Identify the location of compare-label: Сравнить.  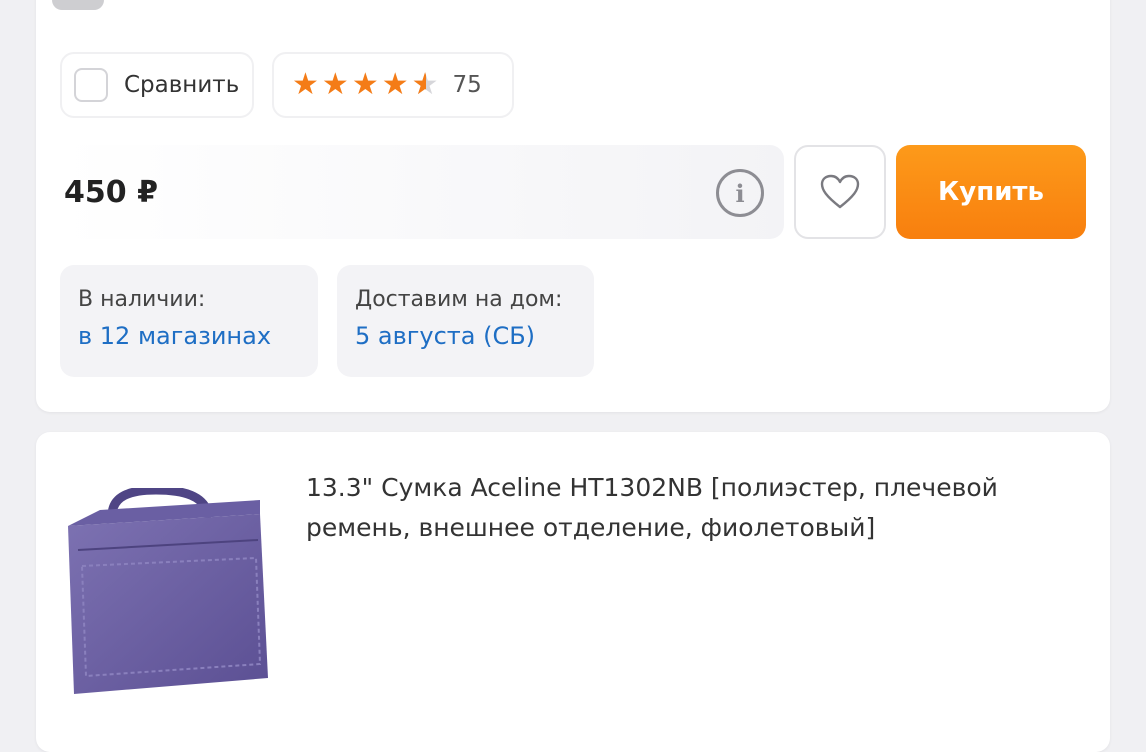
(182, 85).